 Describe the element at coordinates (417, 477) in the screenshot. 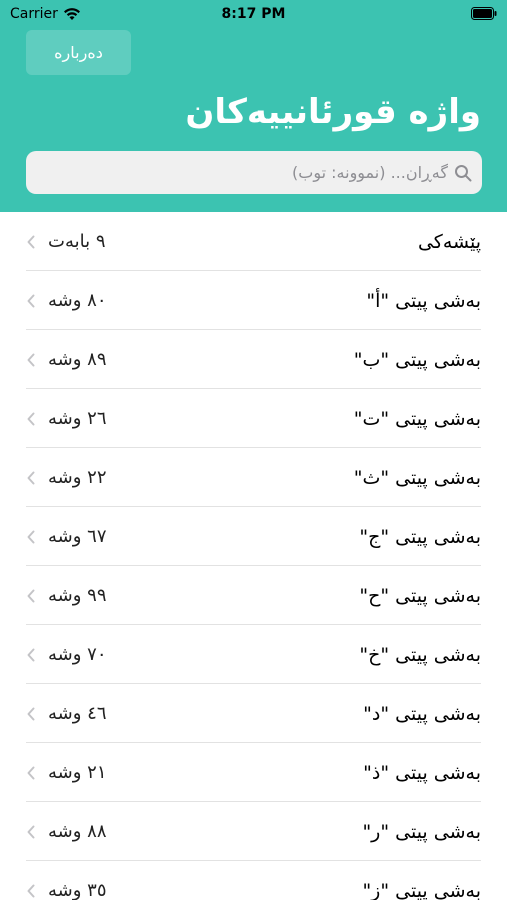

I see `list-item-title: بەشی پیتی "ث"` at that location.